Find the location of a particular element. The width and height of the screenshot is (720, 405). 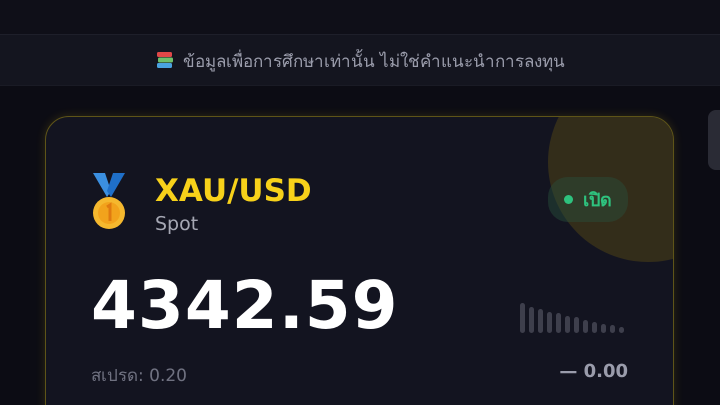

change-value: — 0.00 is located at coordinates (593, 372).